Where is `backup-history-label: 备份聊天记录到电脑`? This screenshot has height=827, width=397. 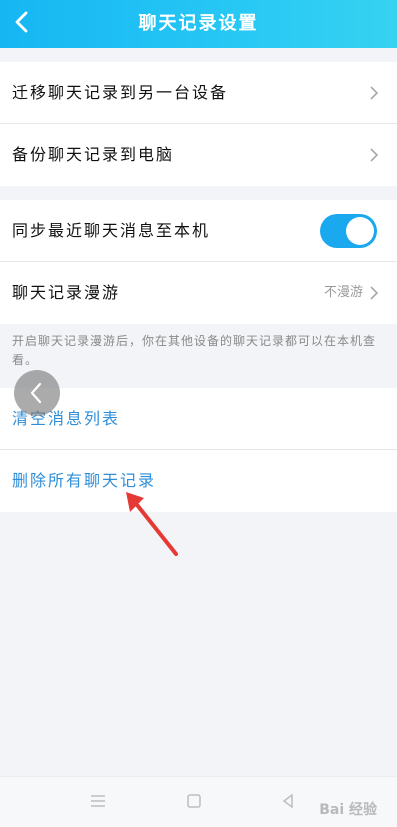 backup-history-label: 备份聊天记录到电脑 is located at coordinates (93, 154).